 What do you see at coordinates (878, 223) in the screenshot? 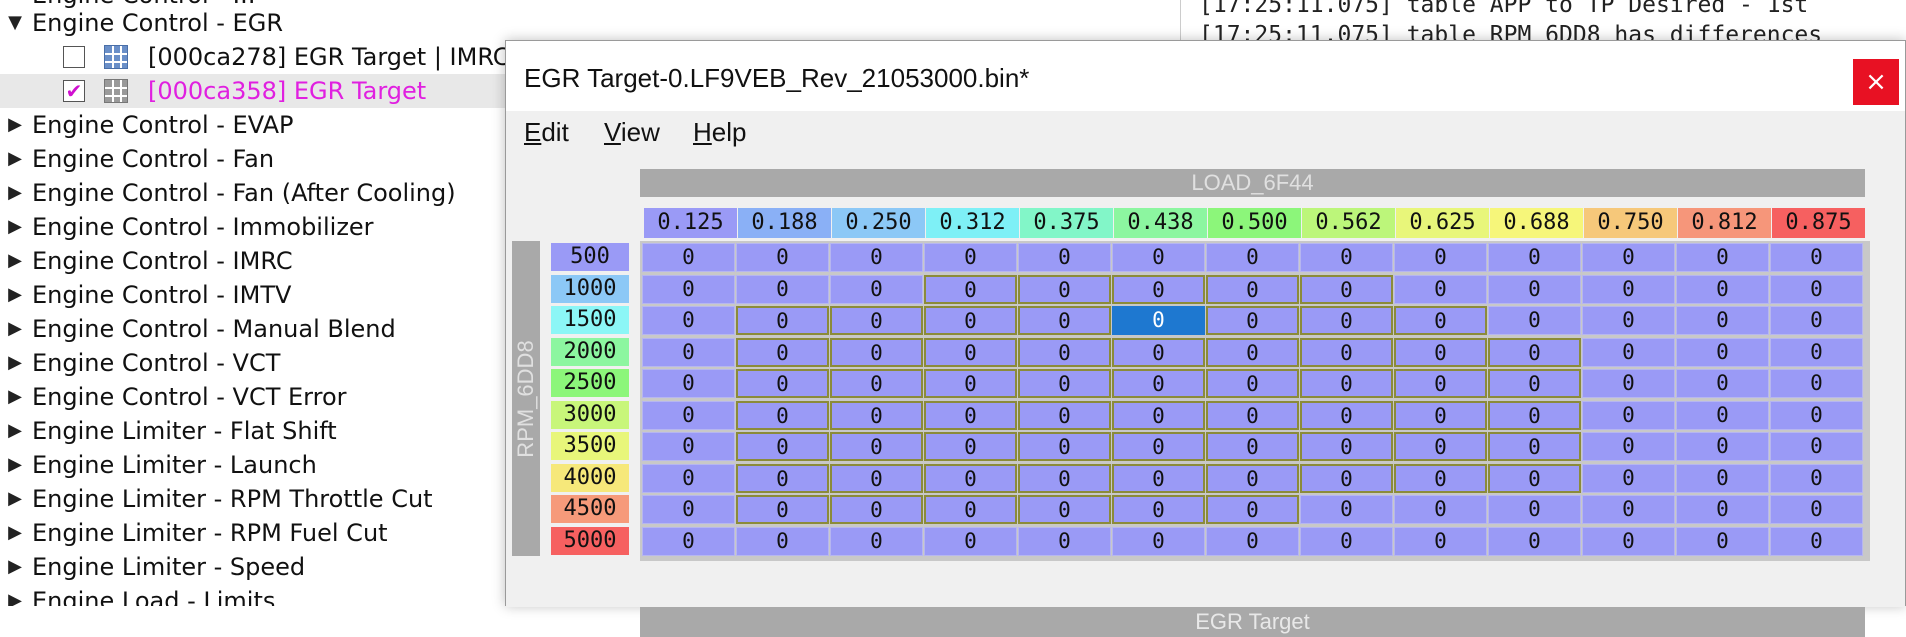
I see `x-axis-cell: 0.250` at bounding box center [878, 223].